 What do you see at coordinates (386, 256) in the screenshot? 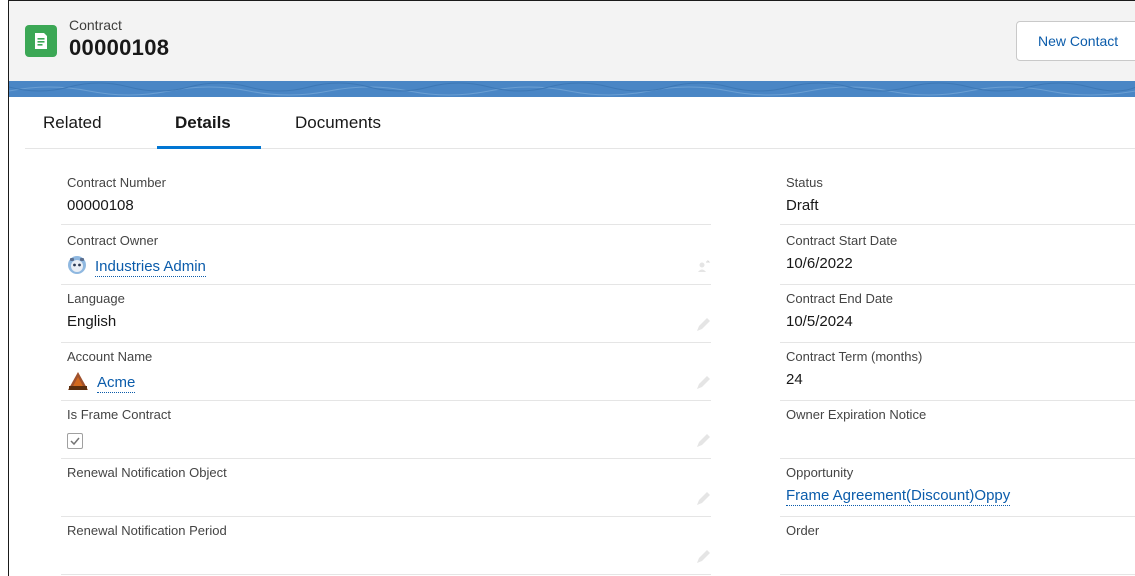
I see `field-contract-owner: Contract Owner Industries Admin` at bounding box center [386, 256].